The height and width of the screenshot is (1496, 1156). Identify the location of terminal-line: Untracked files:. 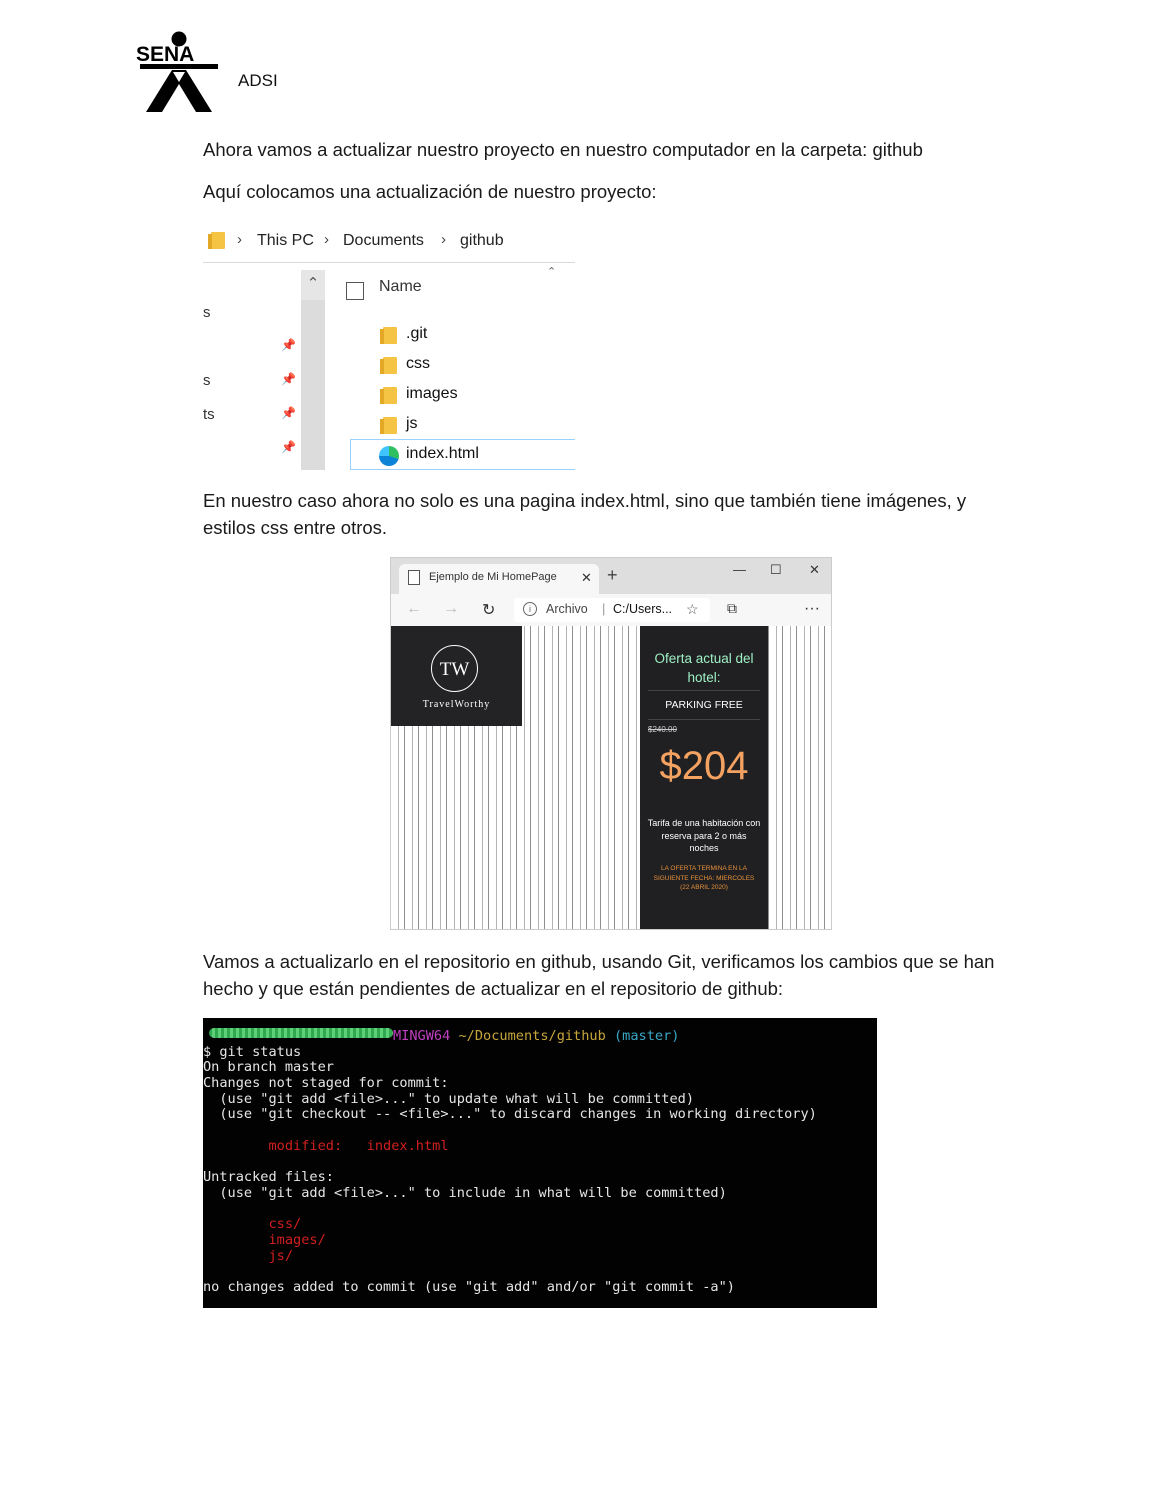
(268, 1177).